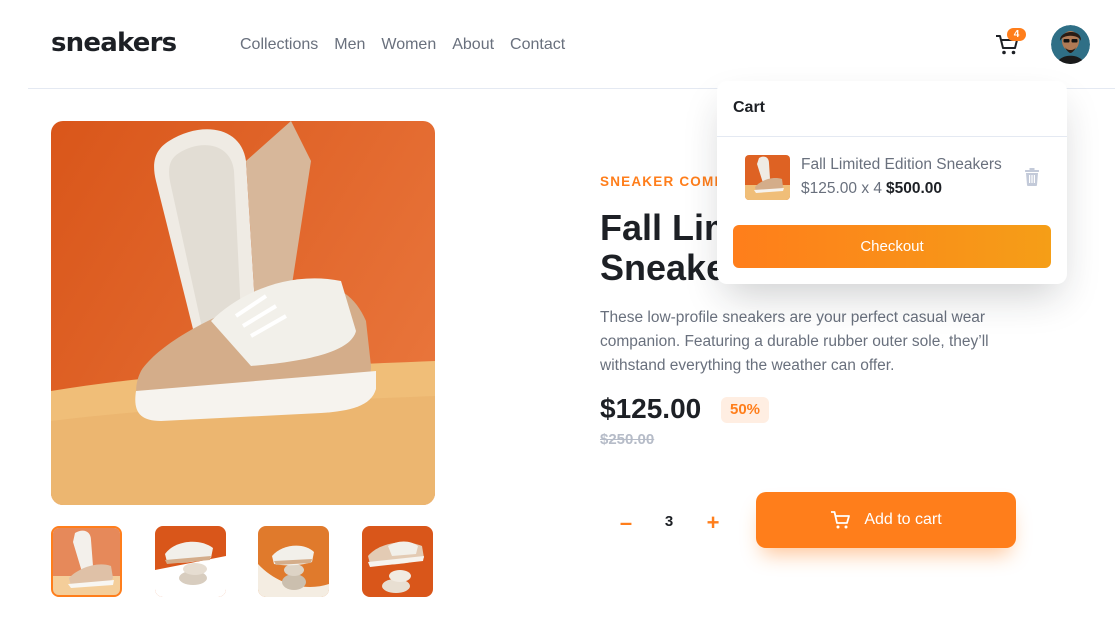 This screenshot has height=629, width=1115. I want to click on trash-icon, so click(1032, 177).